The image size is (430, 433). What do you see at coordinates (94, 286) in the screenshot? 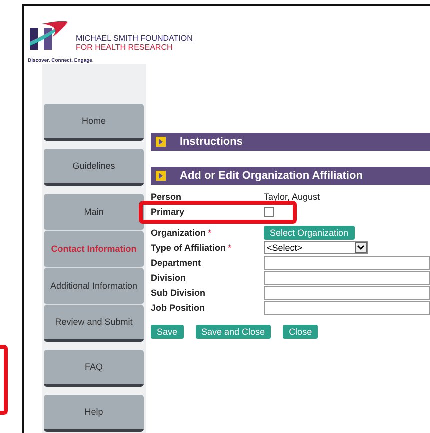
I see `nav-button: Additional Information` at bounding box center [94, 286].